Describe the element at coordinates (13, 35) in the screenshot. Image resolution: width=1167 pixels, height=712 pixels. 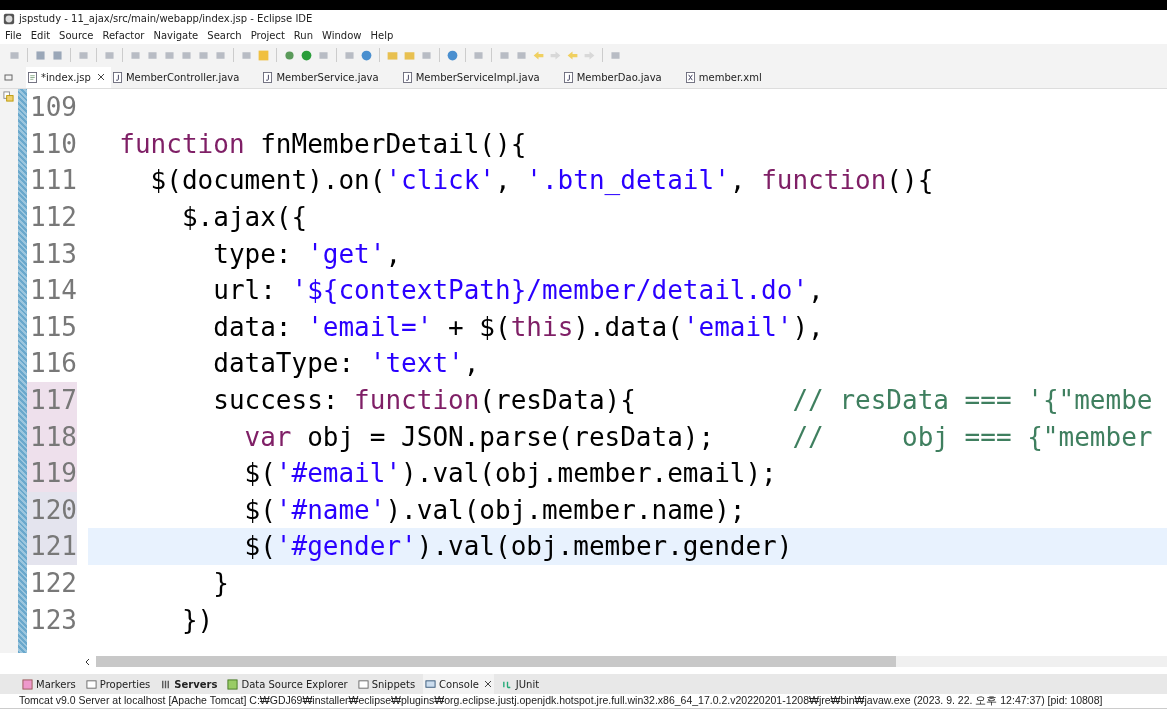
I see `menu-item: File` at that location.